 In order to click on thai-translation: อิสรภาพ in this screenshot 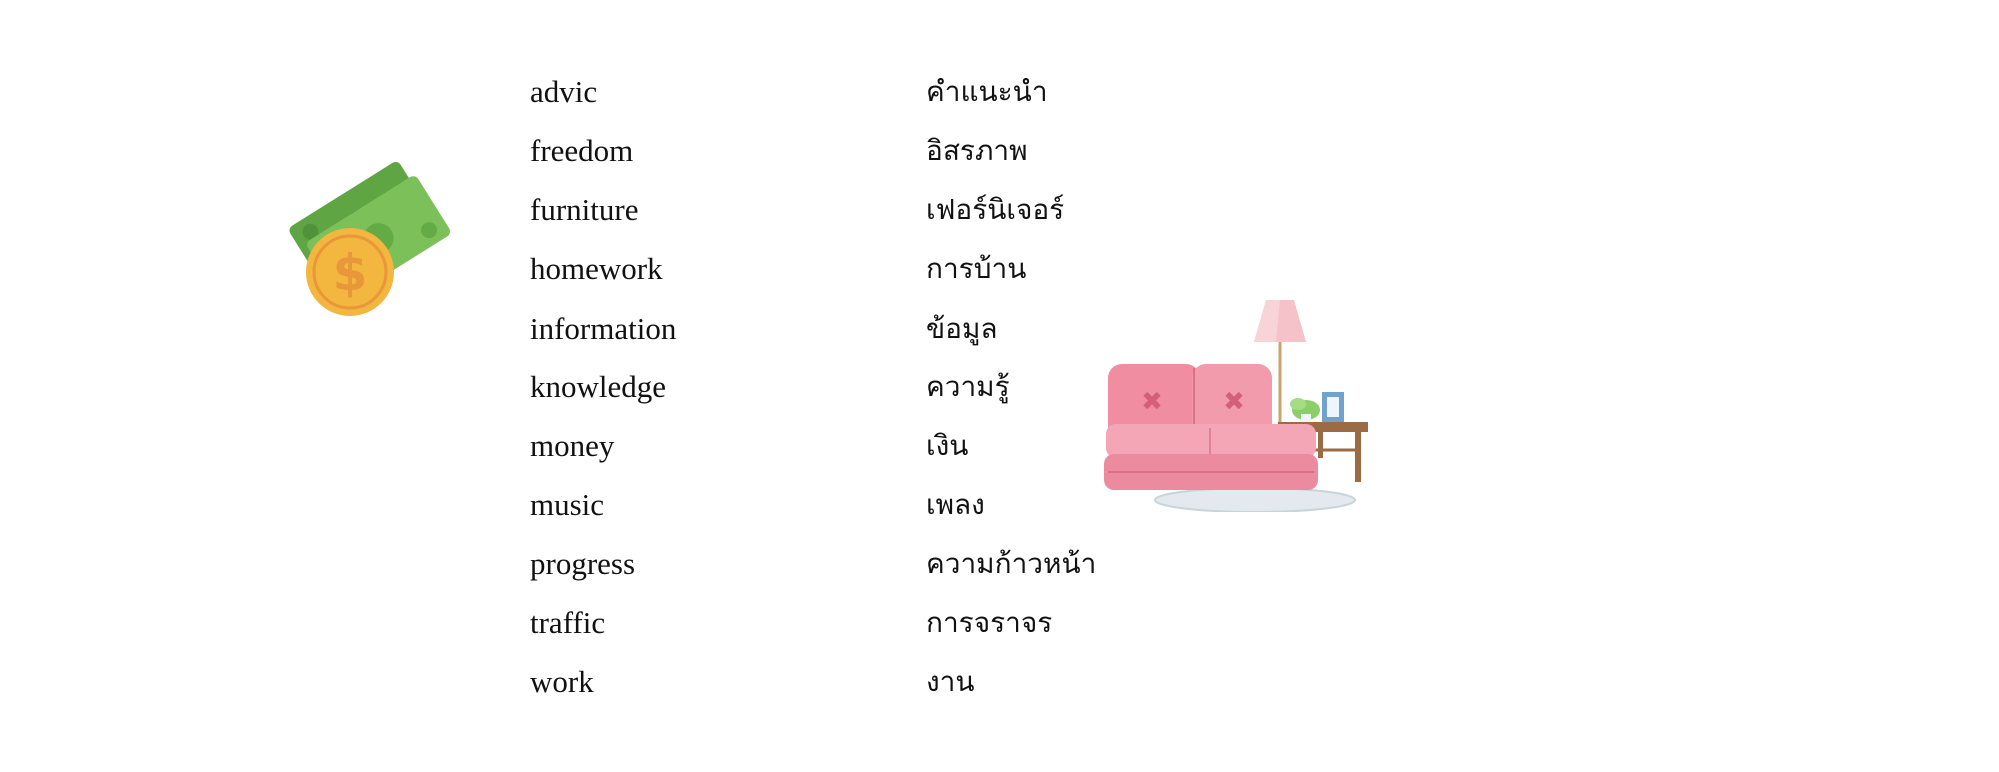, I will do `click(977, 150)`.